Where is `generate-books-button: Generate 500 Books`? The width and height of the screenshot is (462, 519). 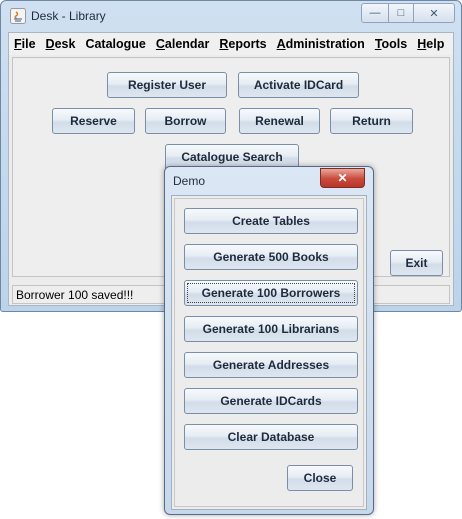 generate-books-button: Generate 500 Books is located at coordinates (271, 257).